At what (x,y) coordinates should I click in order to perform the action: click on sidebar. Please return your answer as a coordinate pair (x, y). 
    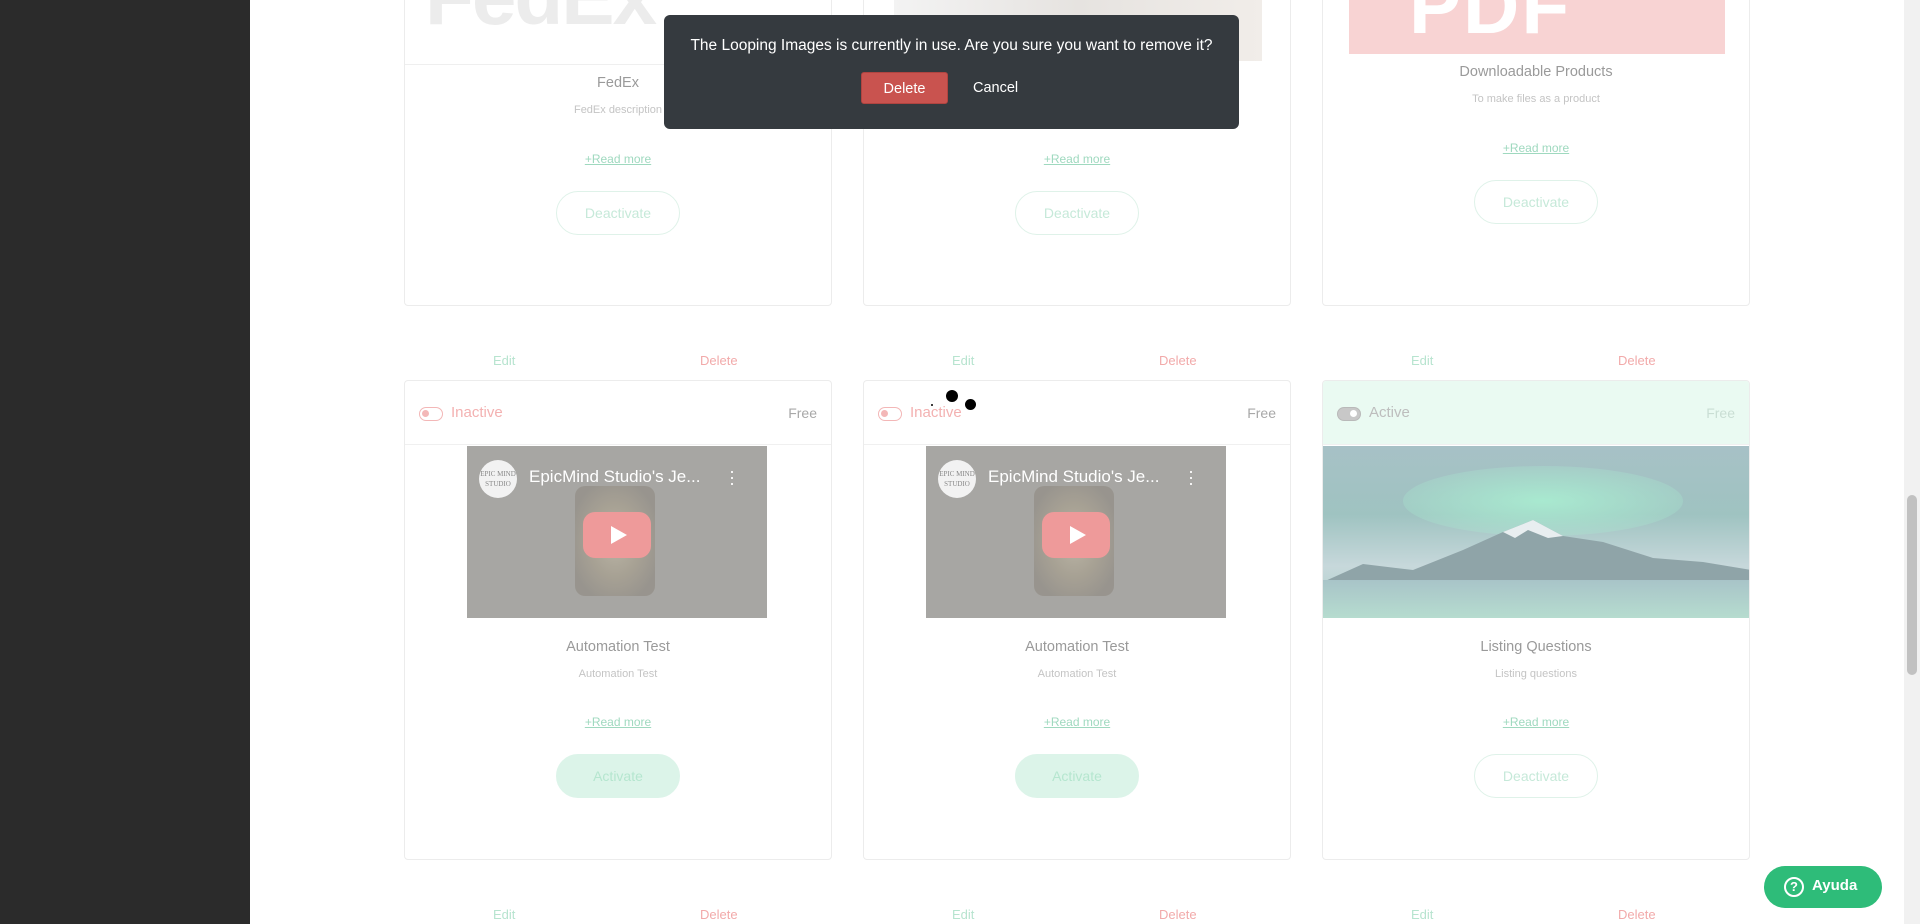
    Looking at the image, I should click on (125, 462).